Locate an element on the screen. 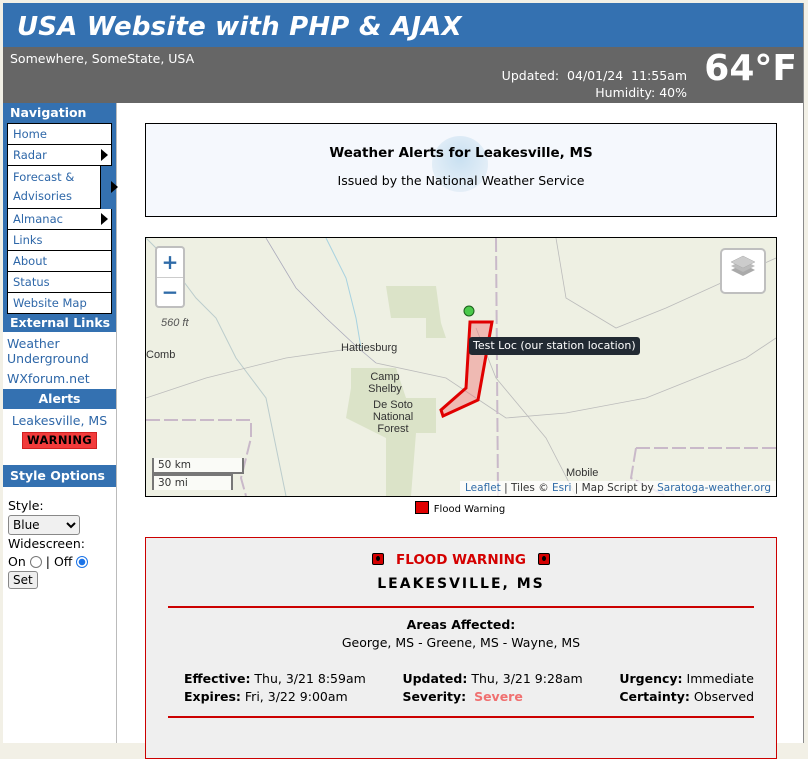 The height and width of the screenshot is (759, 808). on-label: On is located at coordinates (17, 561).